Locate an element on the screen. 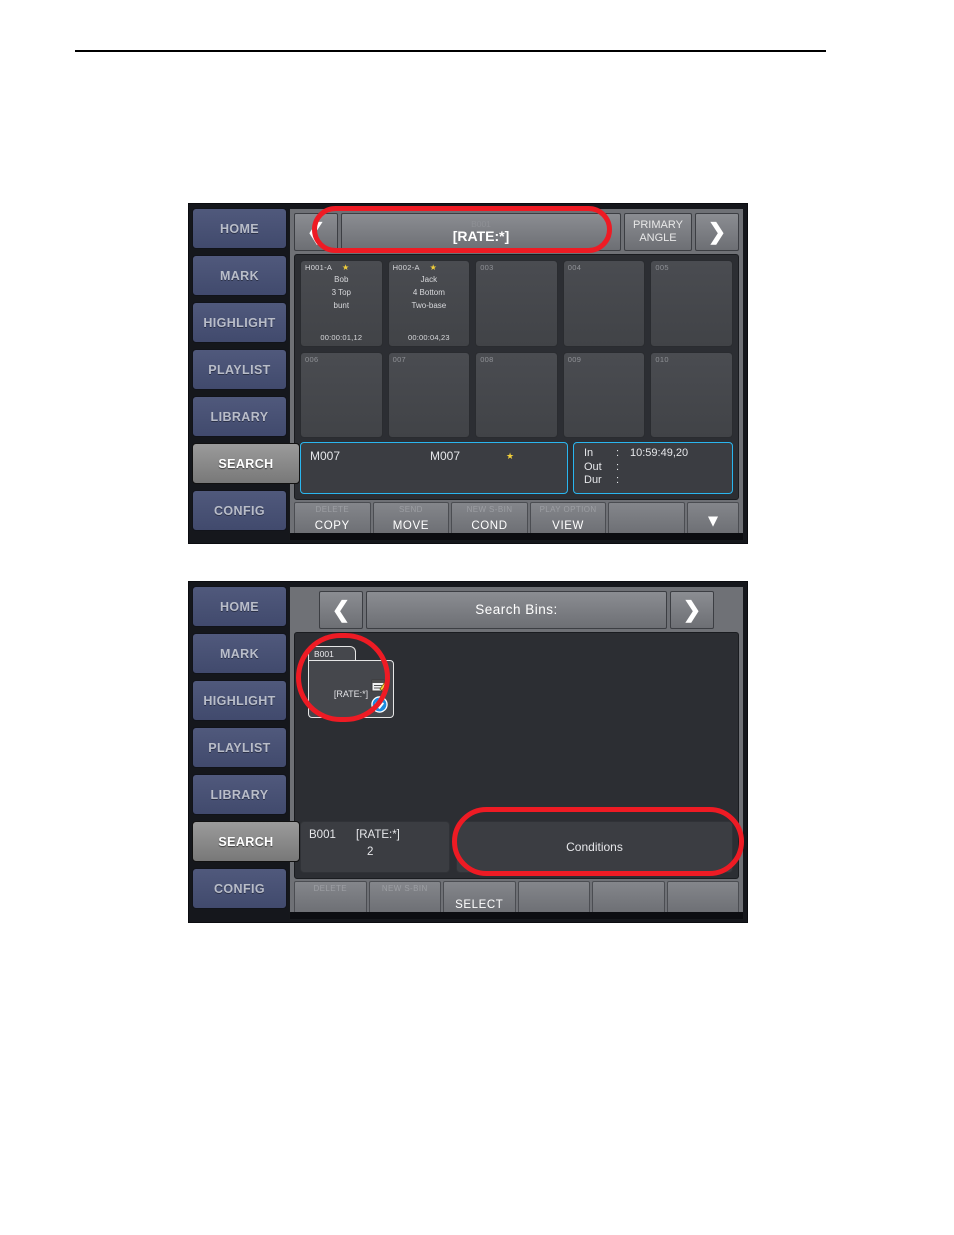 The image size is (954, 1235). softkey-label: MOVE is located at coordinates (411, 526).